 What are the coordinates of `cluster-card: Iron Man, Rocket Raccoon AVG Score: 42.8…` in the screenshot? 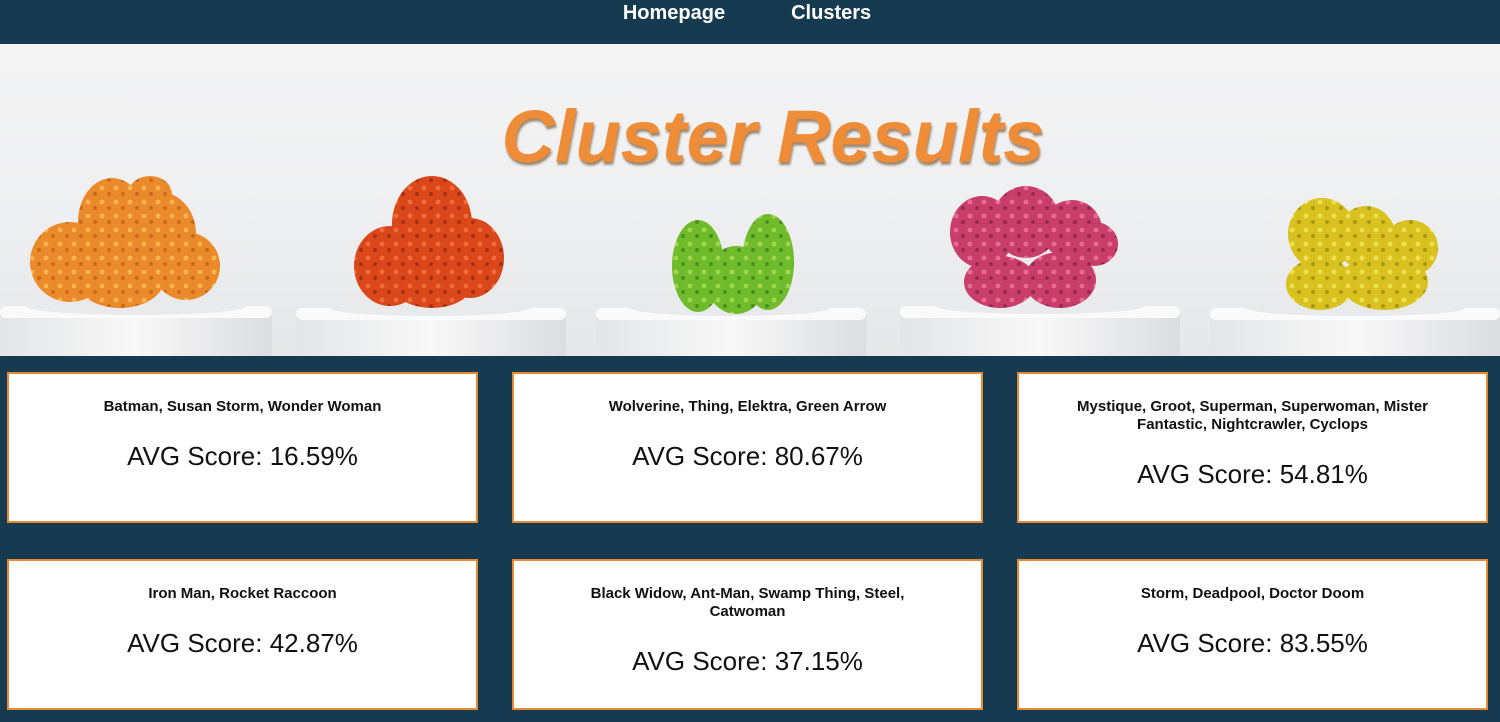 It's located at (242, 634).